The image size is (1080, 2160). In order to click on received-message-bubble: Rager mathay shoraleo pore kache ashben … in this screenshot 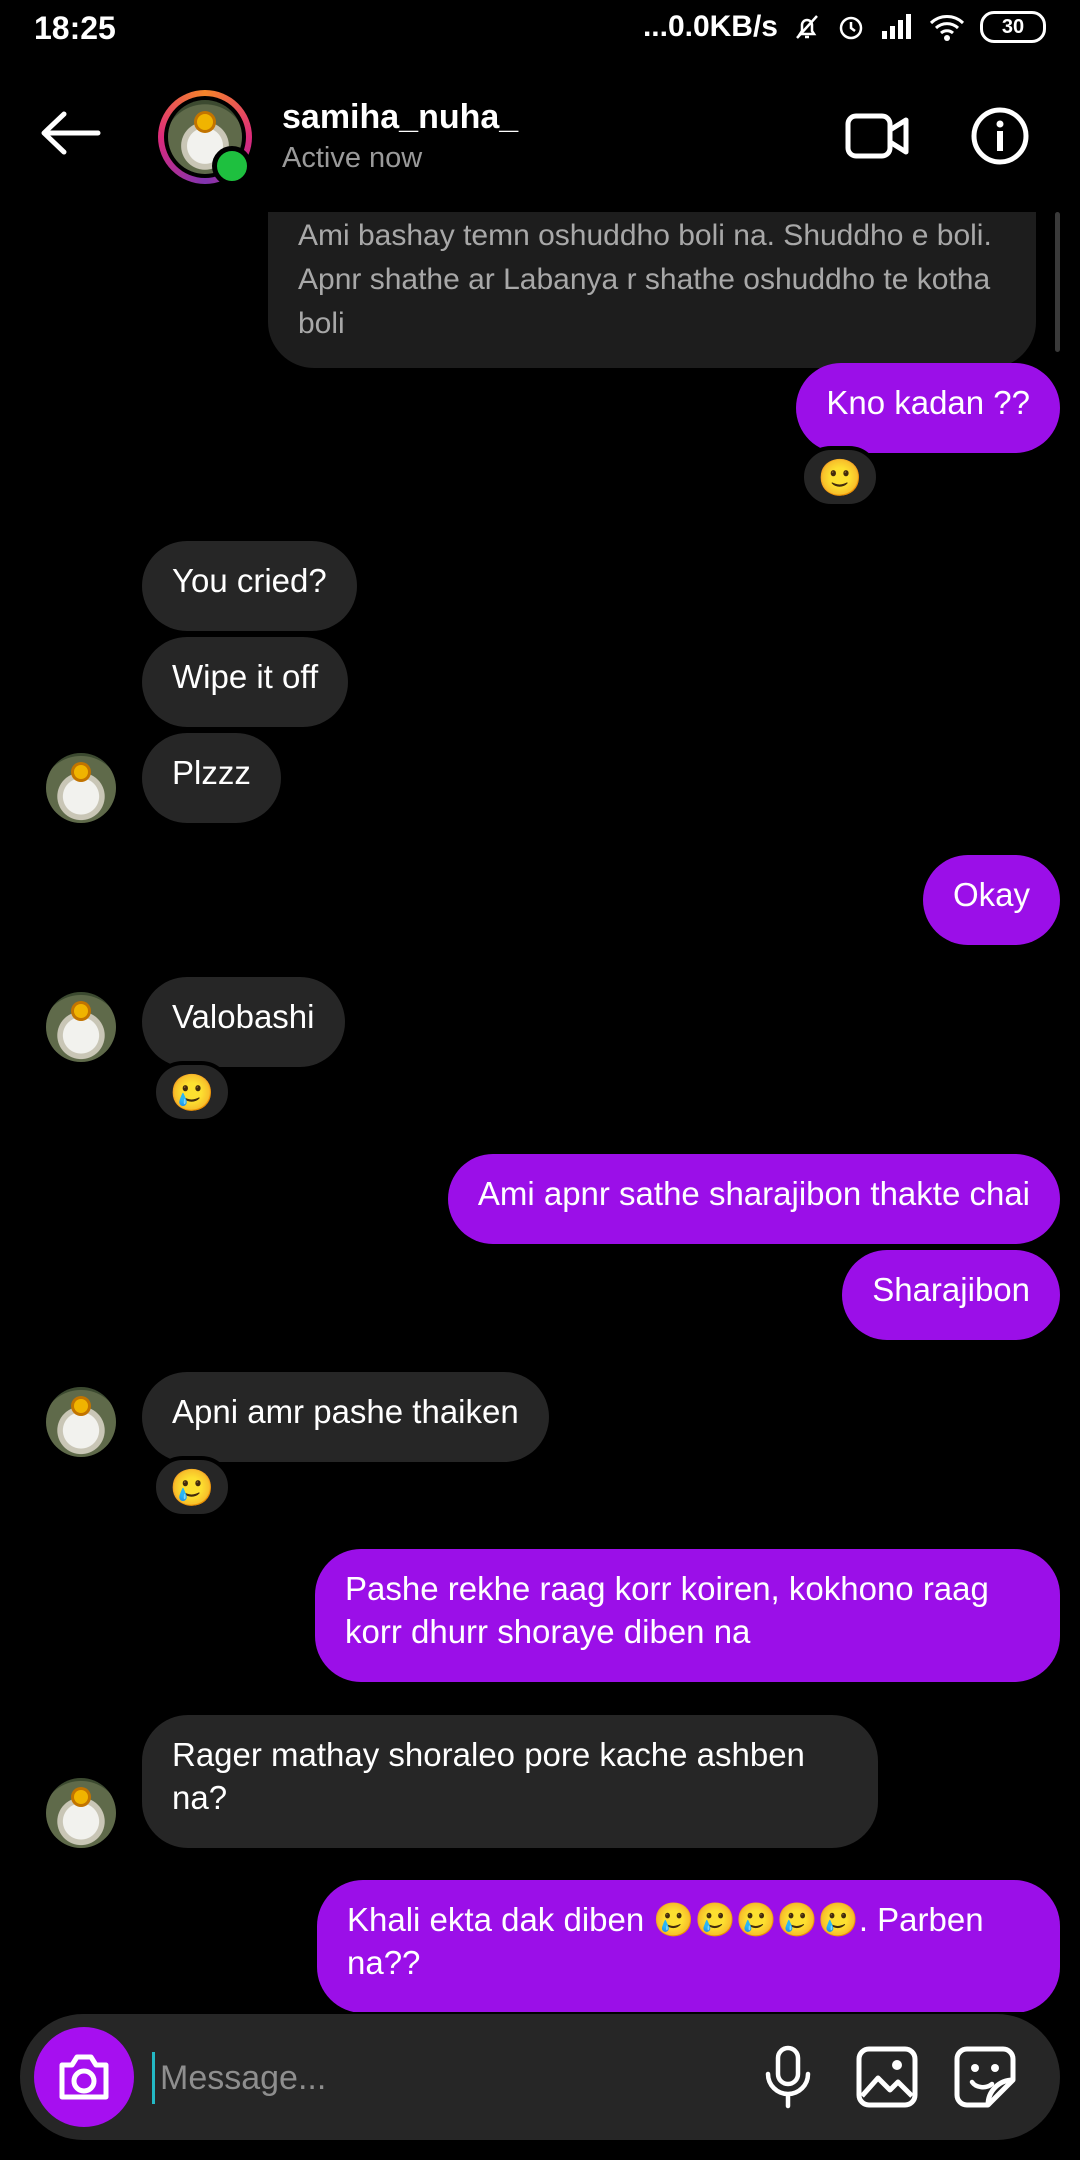, I will do `click(510, 1781)`.